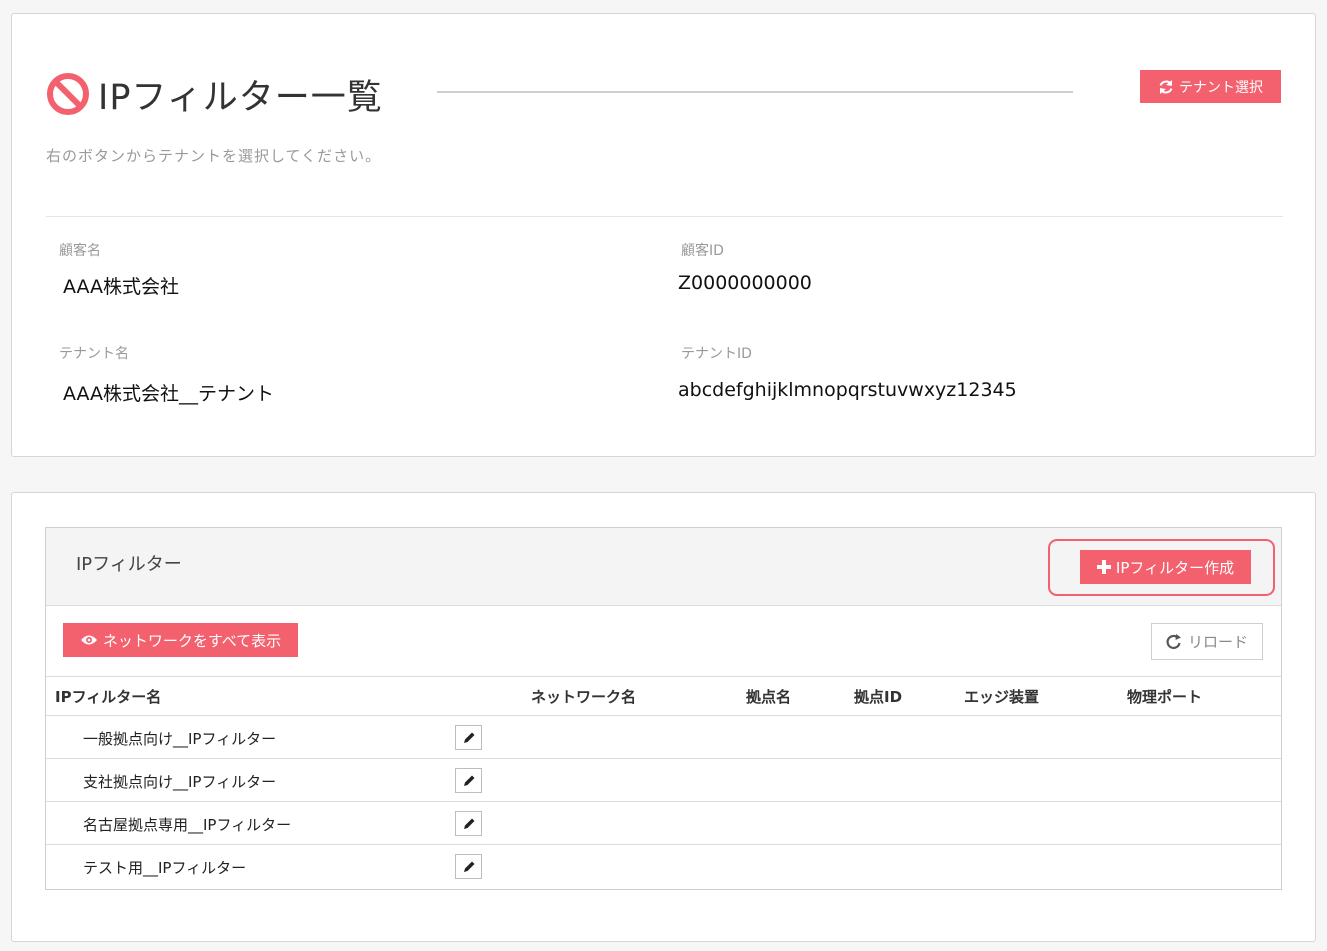  What do you see at coordinates (769, 697) in the screenshot?
I see `column-header-site-name: 拠点名` at bounding box center [769, 697].